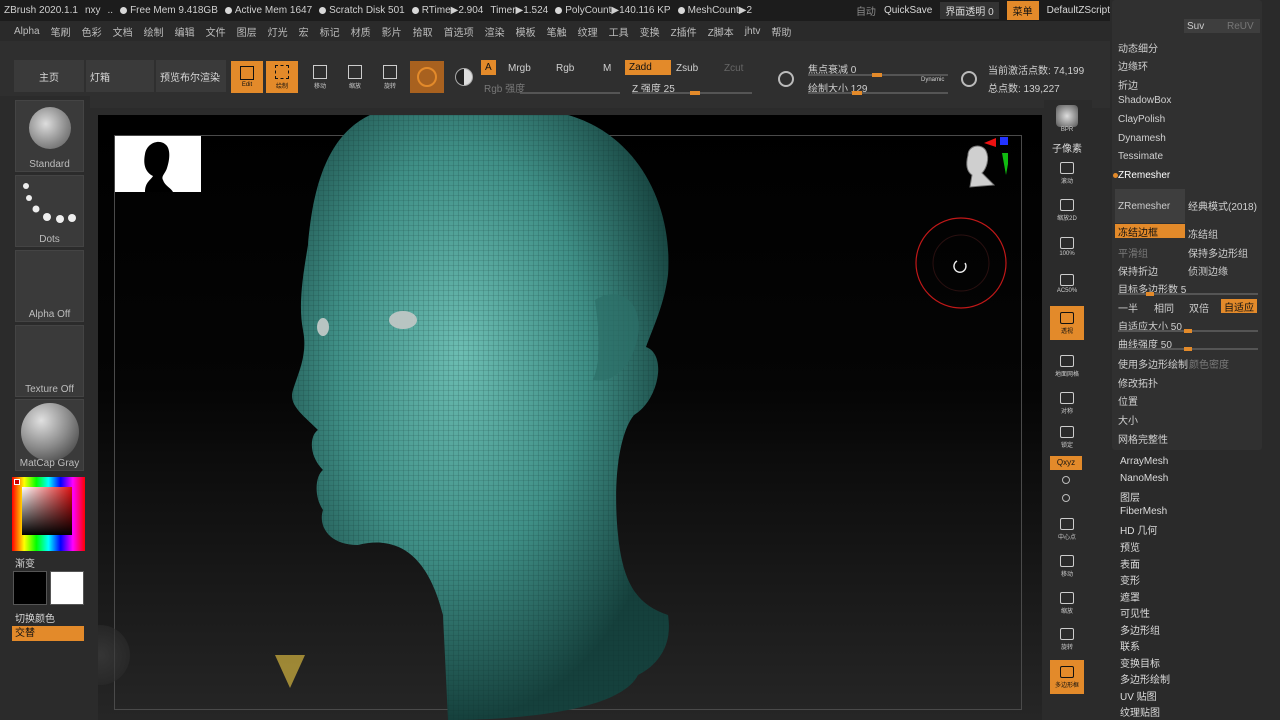 This screenshot has width=1280, height=720. What do you see at coordinates (1150, 206) in the screenshot?
I see `zremesher-button: ZRemesher` at bounding box center [1150, 206].